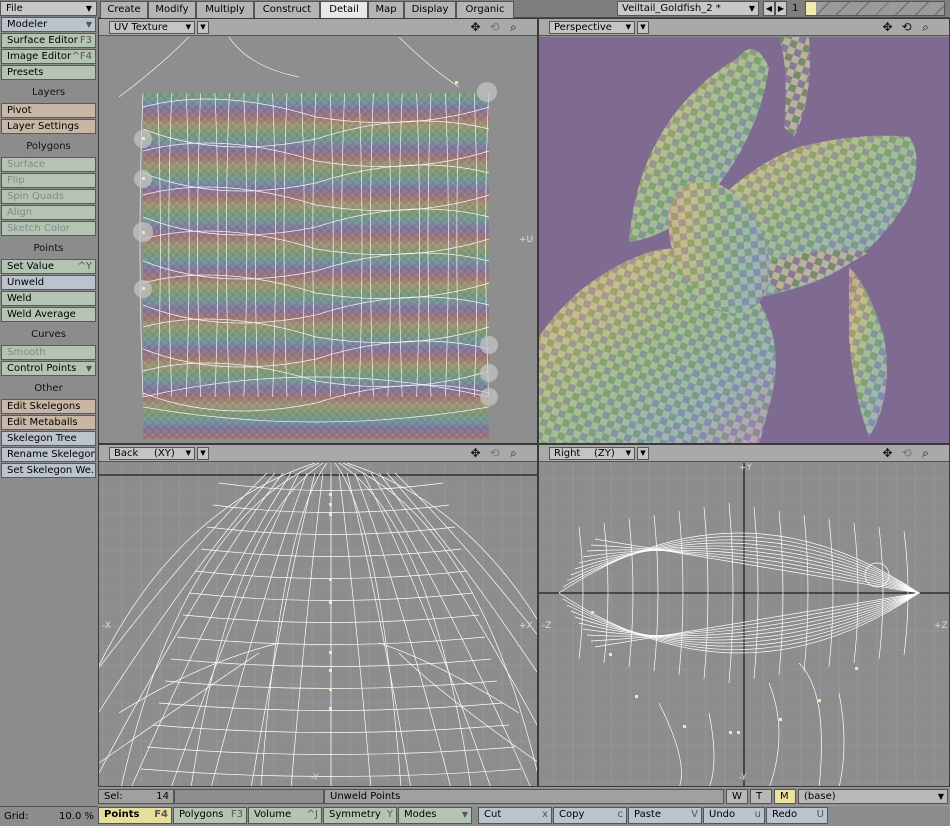  I want to click on tab-display: Display, so click(430, 9).